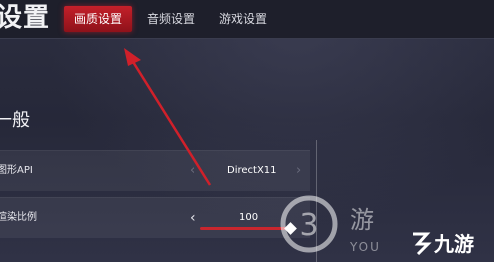 Image resolution: width=494 pixels, height=262 pixels. What do you see at coordinates (365, 247) in the screenshot?
I see `watermark-subtext: YOU` at bounding box center [365, 247].